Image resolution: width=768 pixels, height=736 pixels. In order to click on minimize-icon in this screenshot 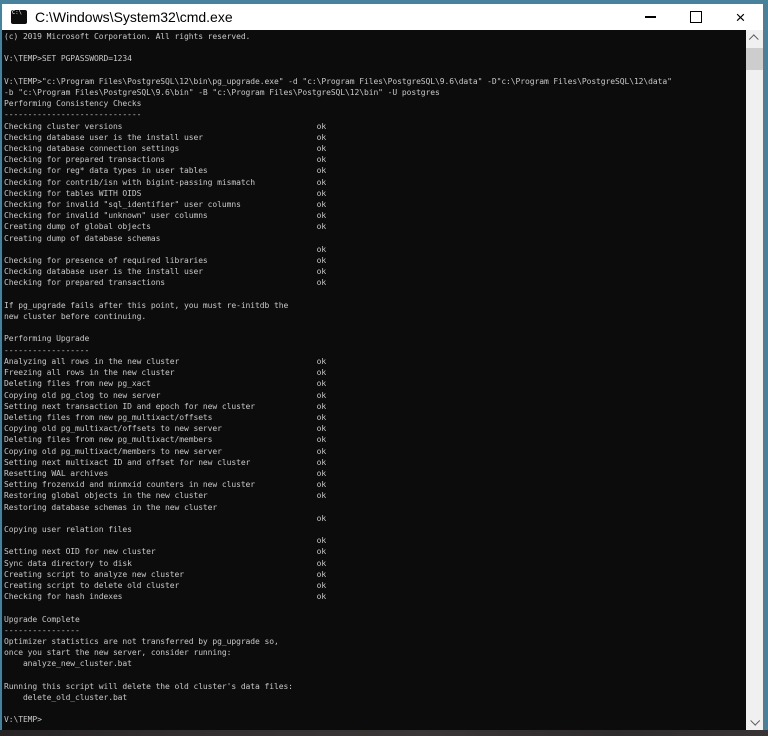, I will do `click(650, 17)`.